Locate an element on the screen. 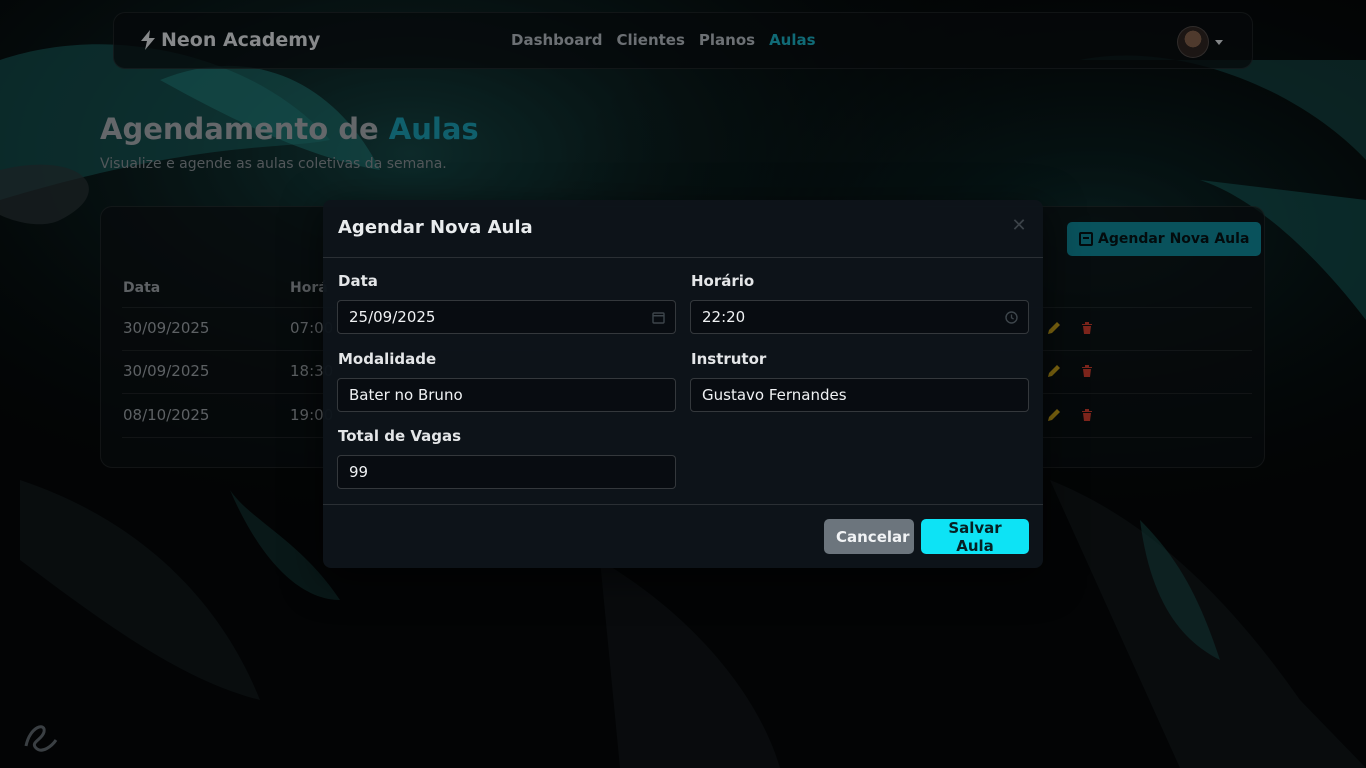  data-label: Data is located at coordinates (358, 281).